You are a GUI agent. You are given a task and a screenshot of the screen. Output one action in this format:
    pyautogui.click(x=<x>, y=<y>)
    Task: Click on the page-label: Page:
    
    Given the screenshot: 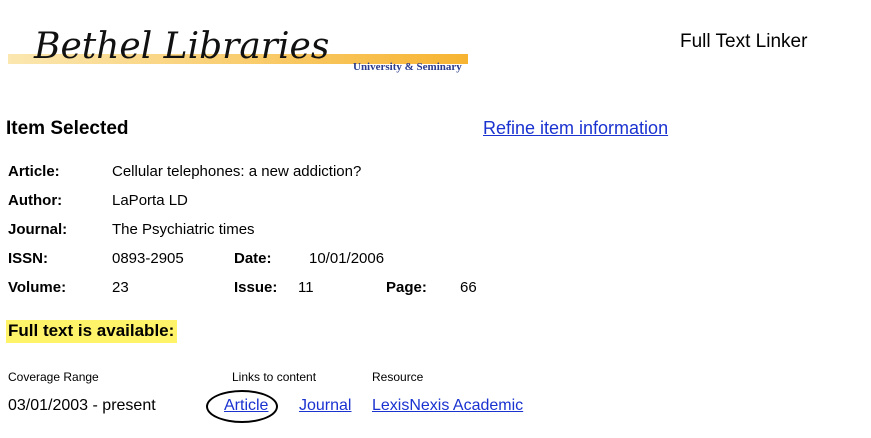 What is the action you would take?
    pyautogui.click(x=406, y=287)
    